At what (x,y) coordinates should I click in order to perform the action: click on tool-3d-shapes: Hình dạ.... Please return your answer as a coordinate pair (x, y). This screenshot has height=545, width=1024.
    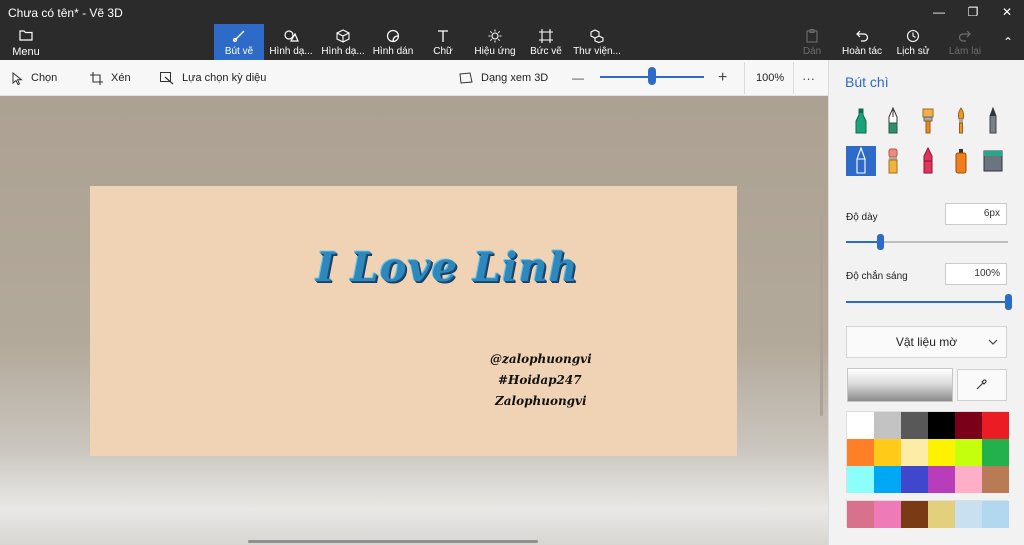
    Looking at the image, I should click on (343, 42).